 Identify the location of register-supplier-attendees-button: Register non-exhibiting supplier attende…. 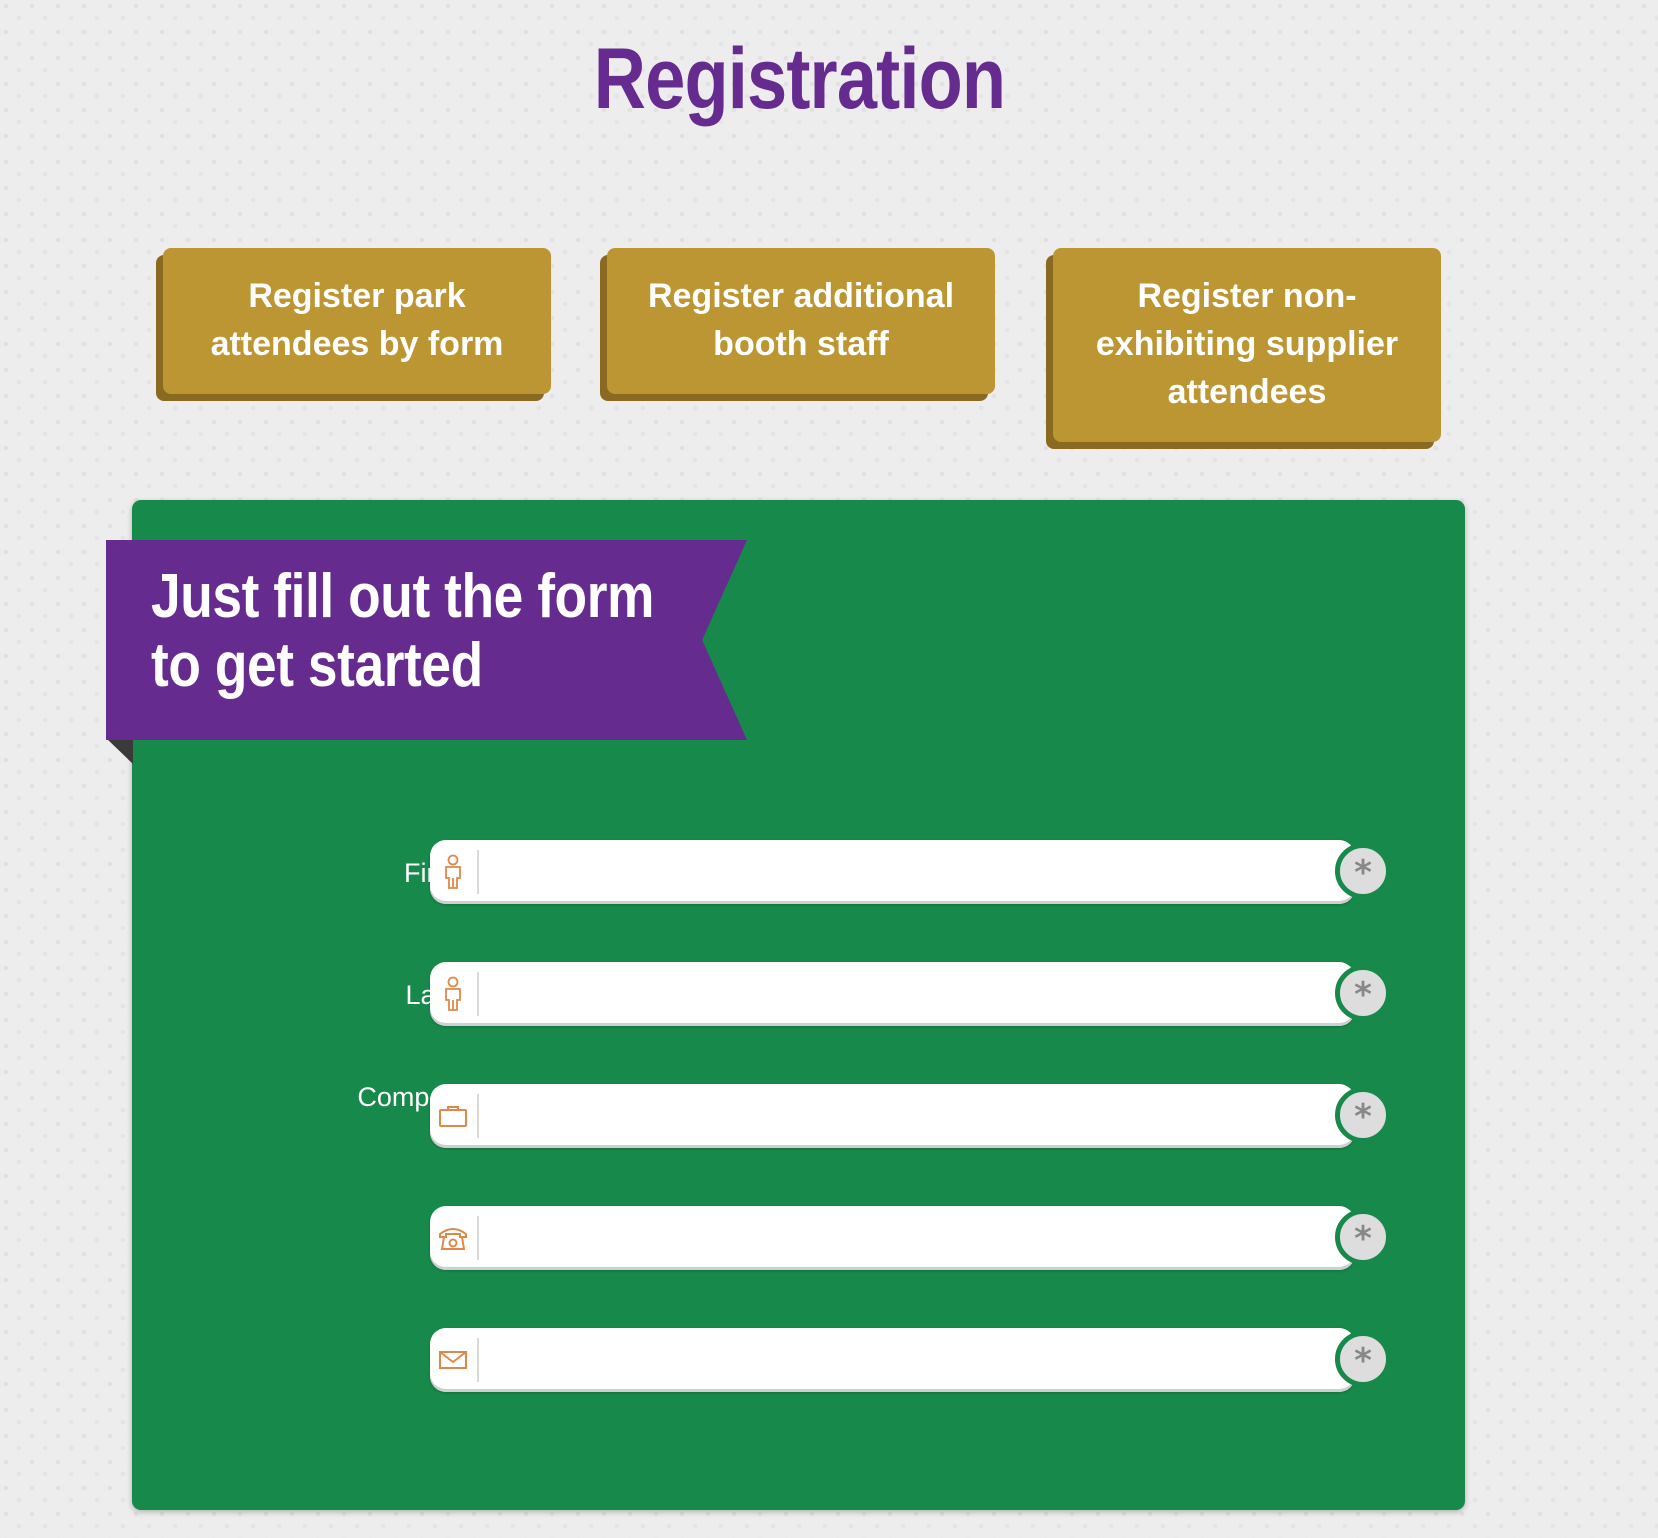
(1247, 345).